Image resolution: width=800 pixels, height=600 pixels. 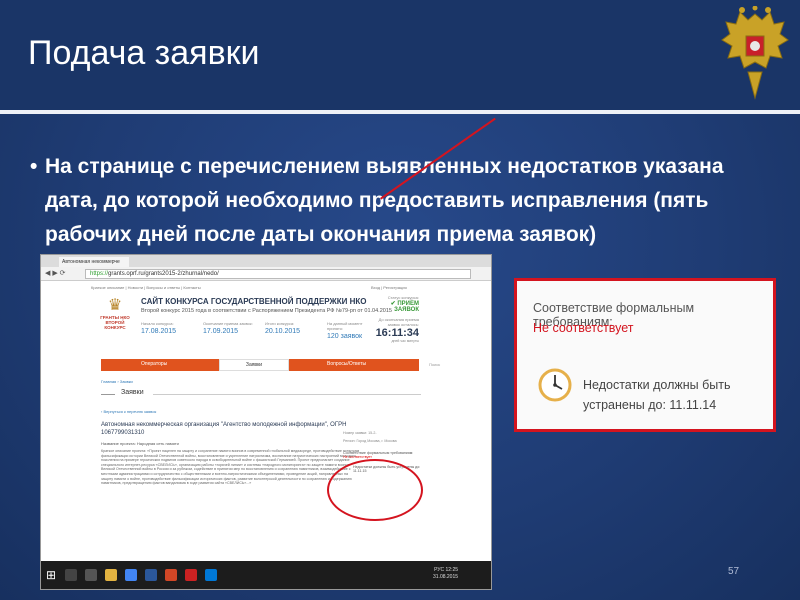 I want to click on auth-links: Вход | Регистрация, so click(x=389, y=287).